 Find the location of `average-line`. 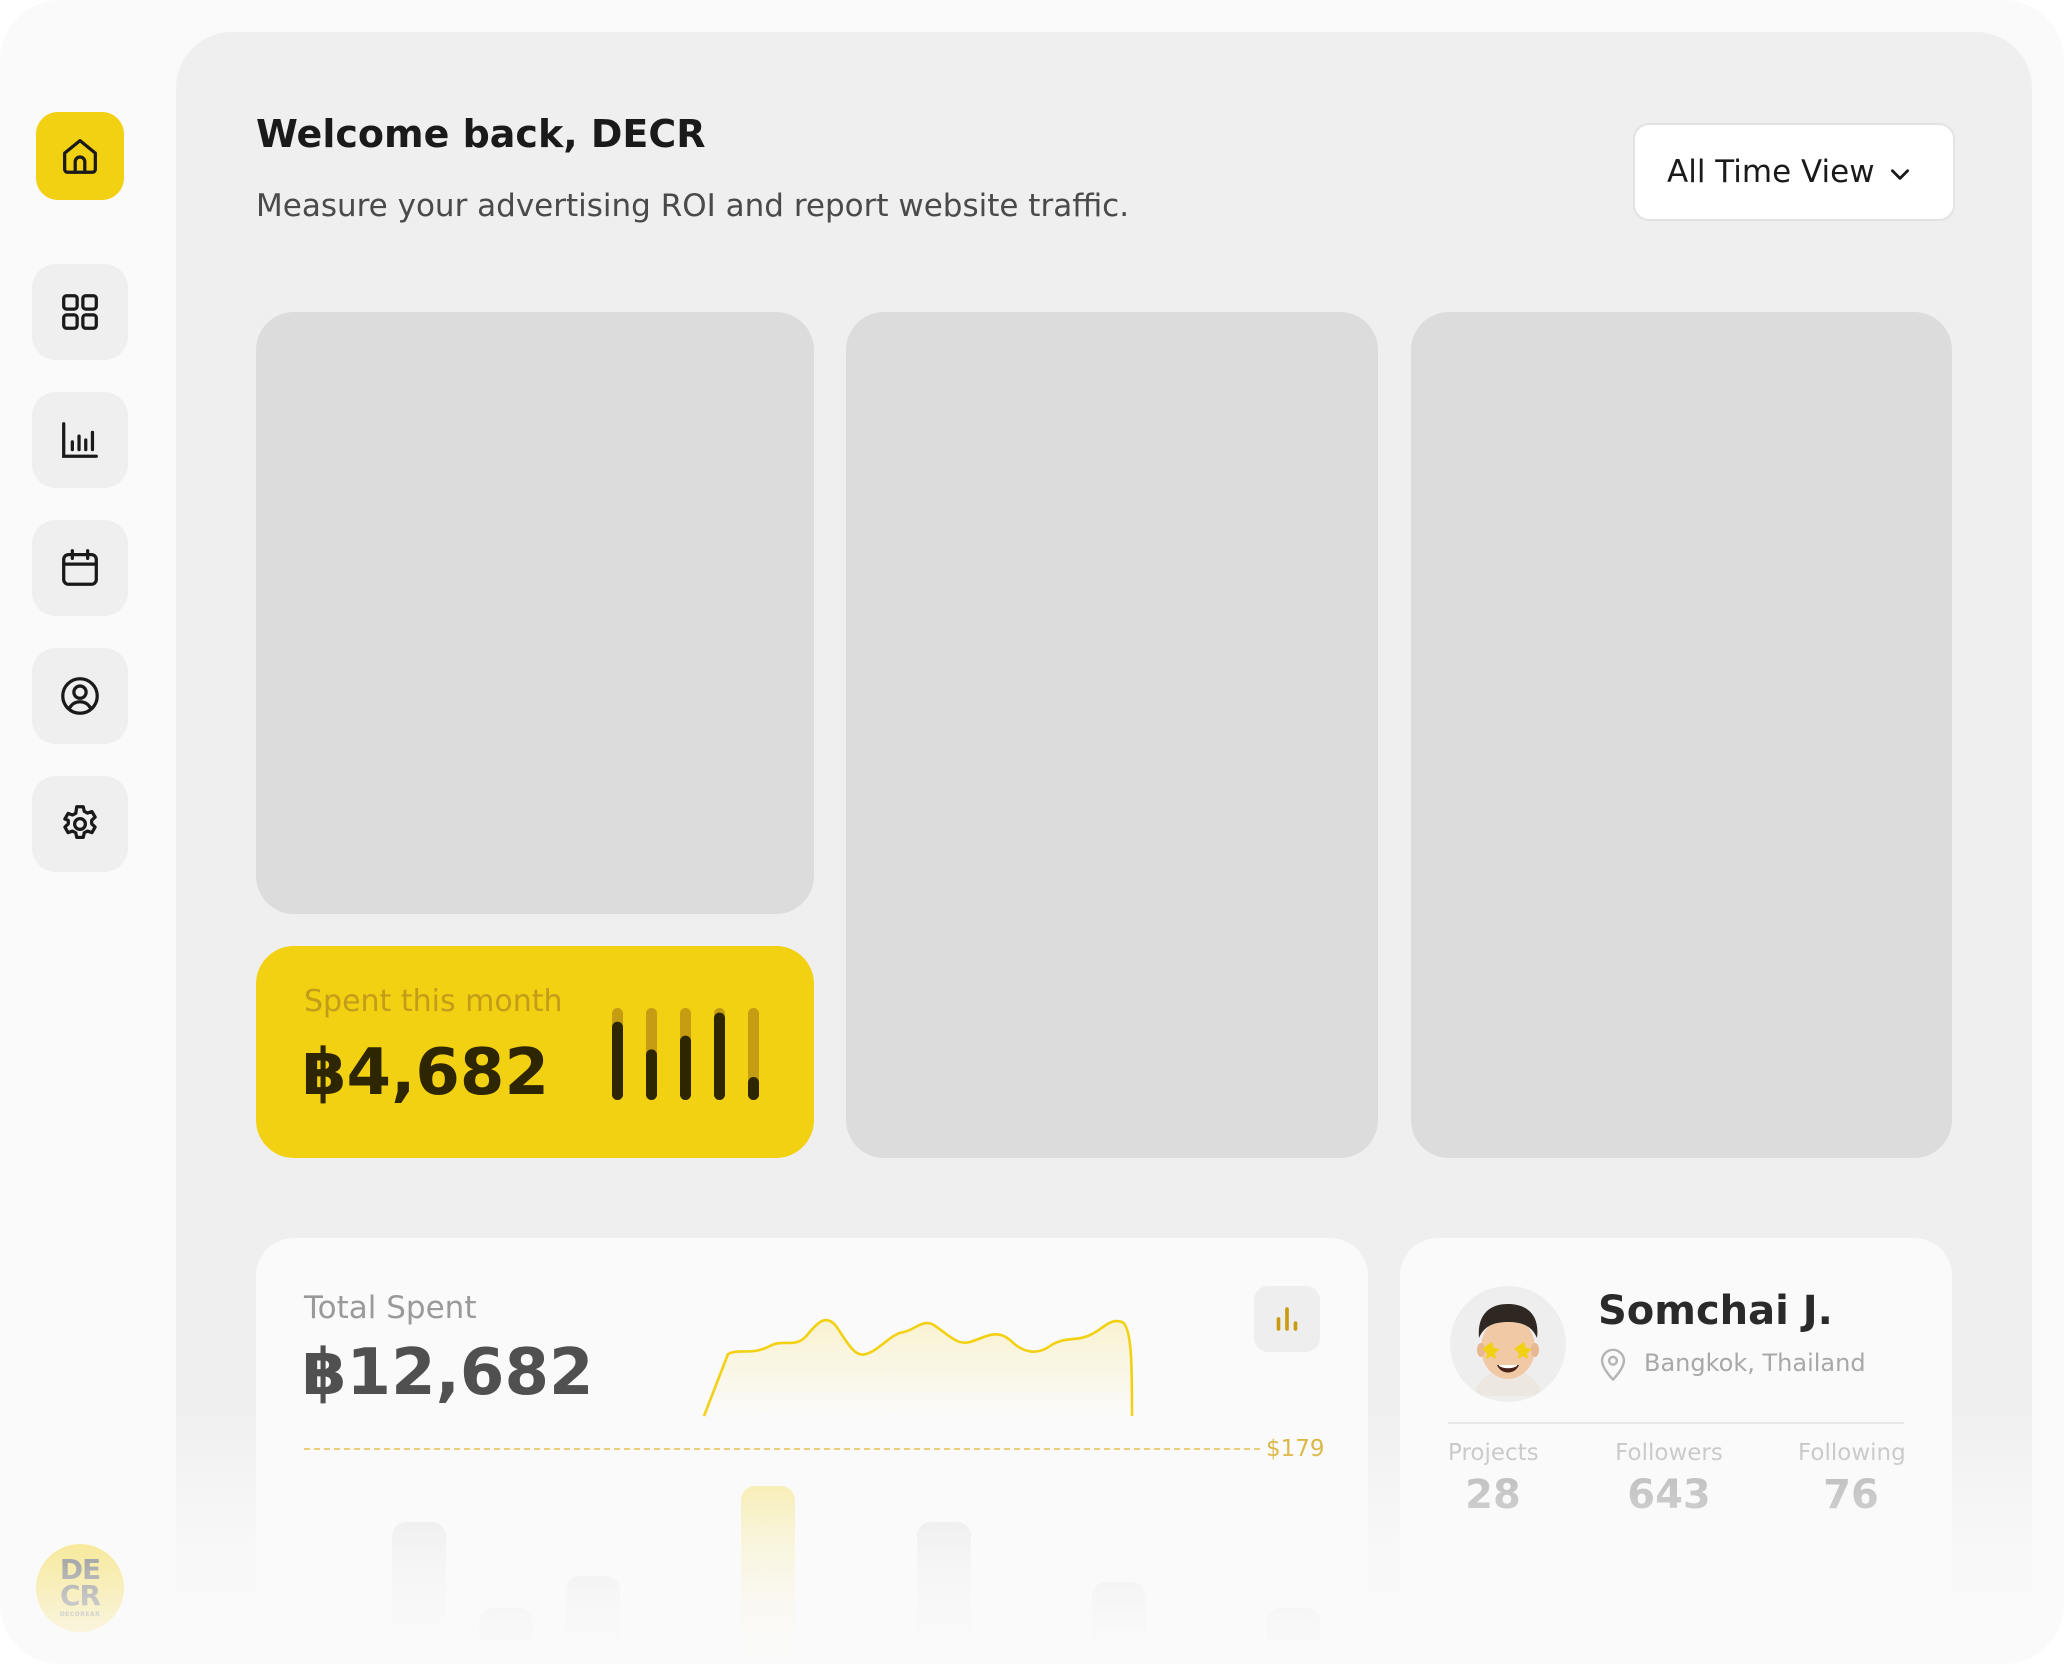

average-line is located at coordinates (782, 1449).